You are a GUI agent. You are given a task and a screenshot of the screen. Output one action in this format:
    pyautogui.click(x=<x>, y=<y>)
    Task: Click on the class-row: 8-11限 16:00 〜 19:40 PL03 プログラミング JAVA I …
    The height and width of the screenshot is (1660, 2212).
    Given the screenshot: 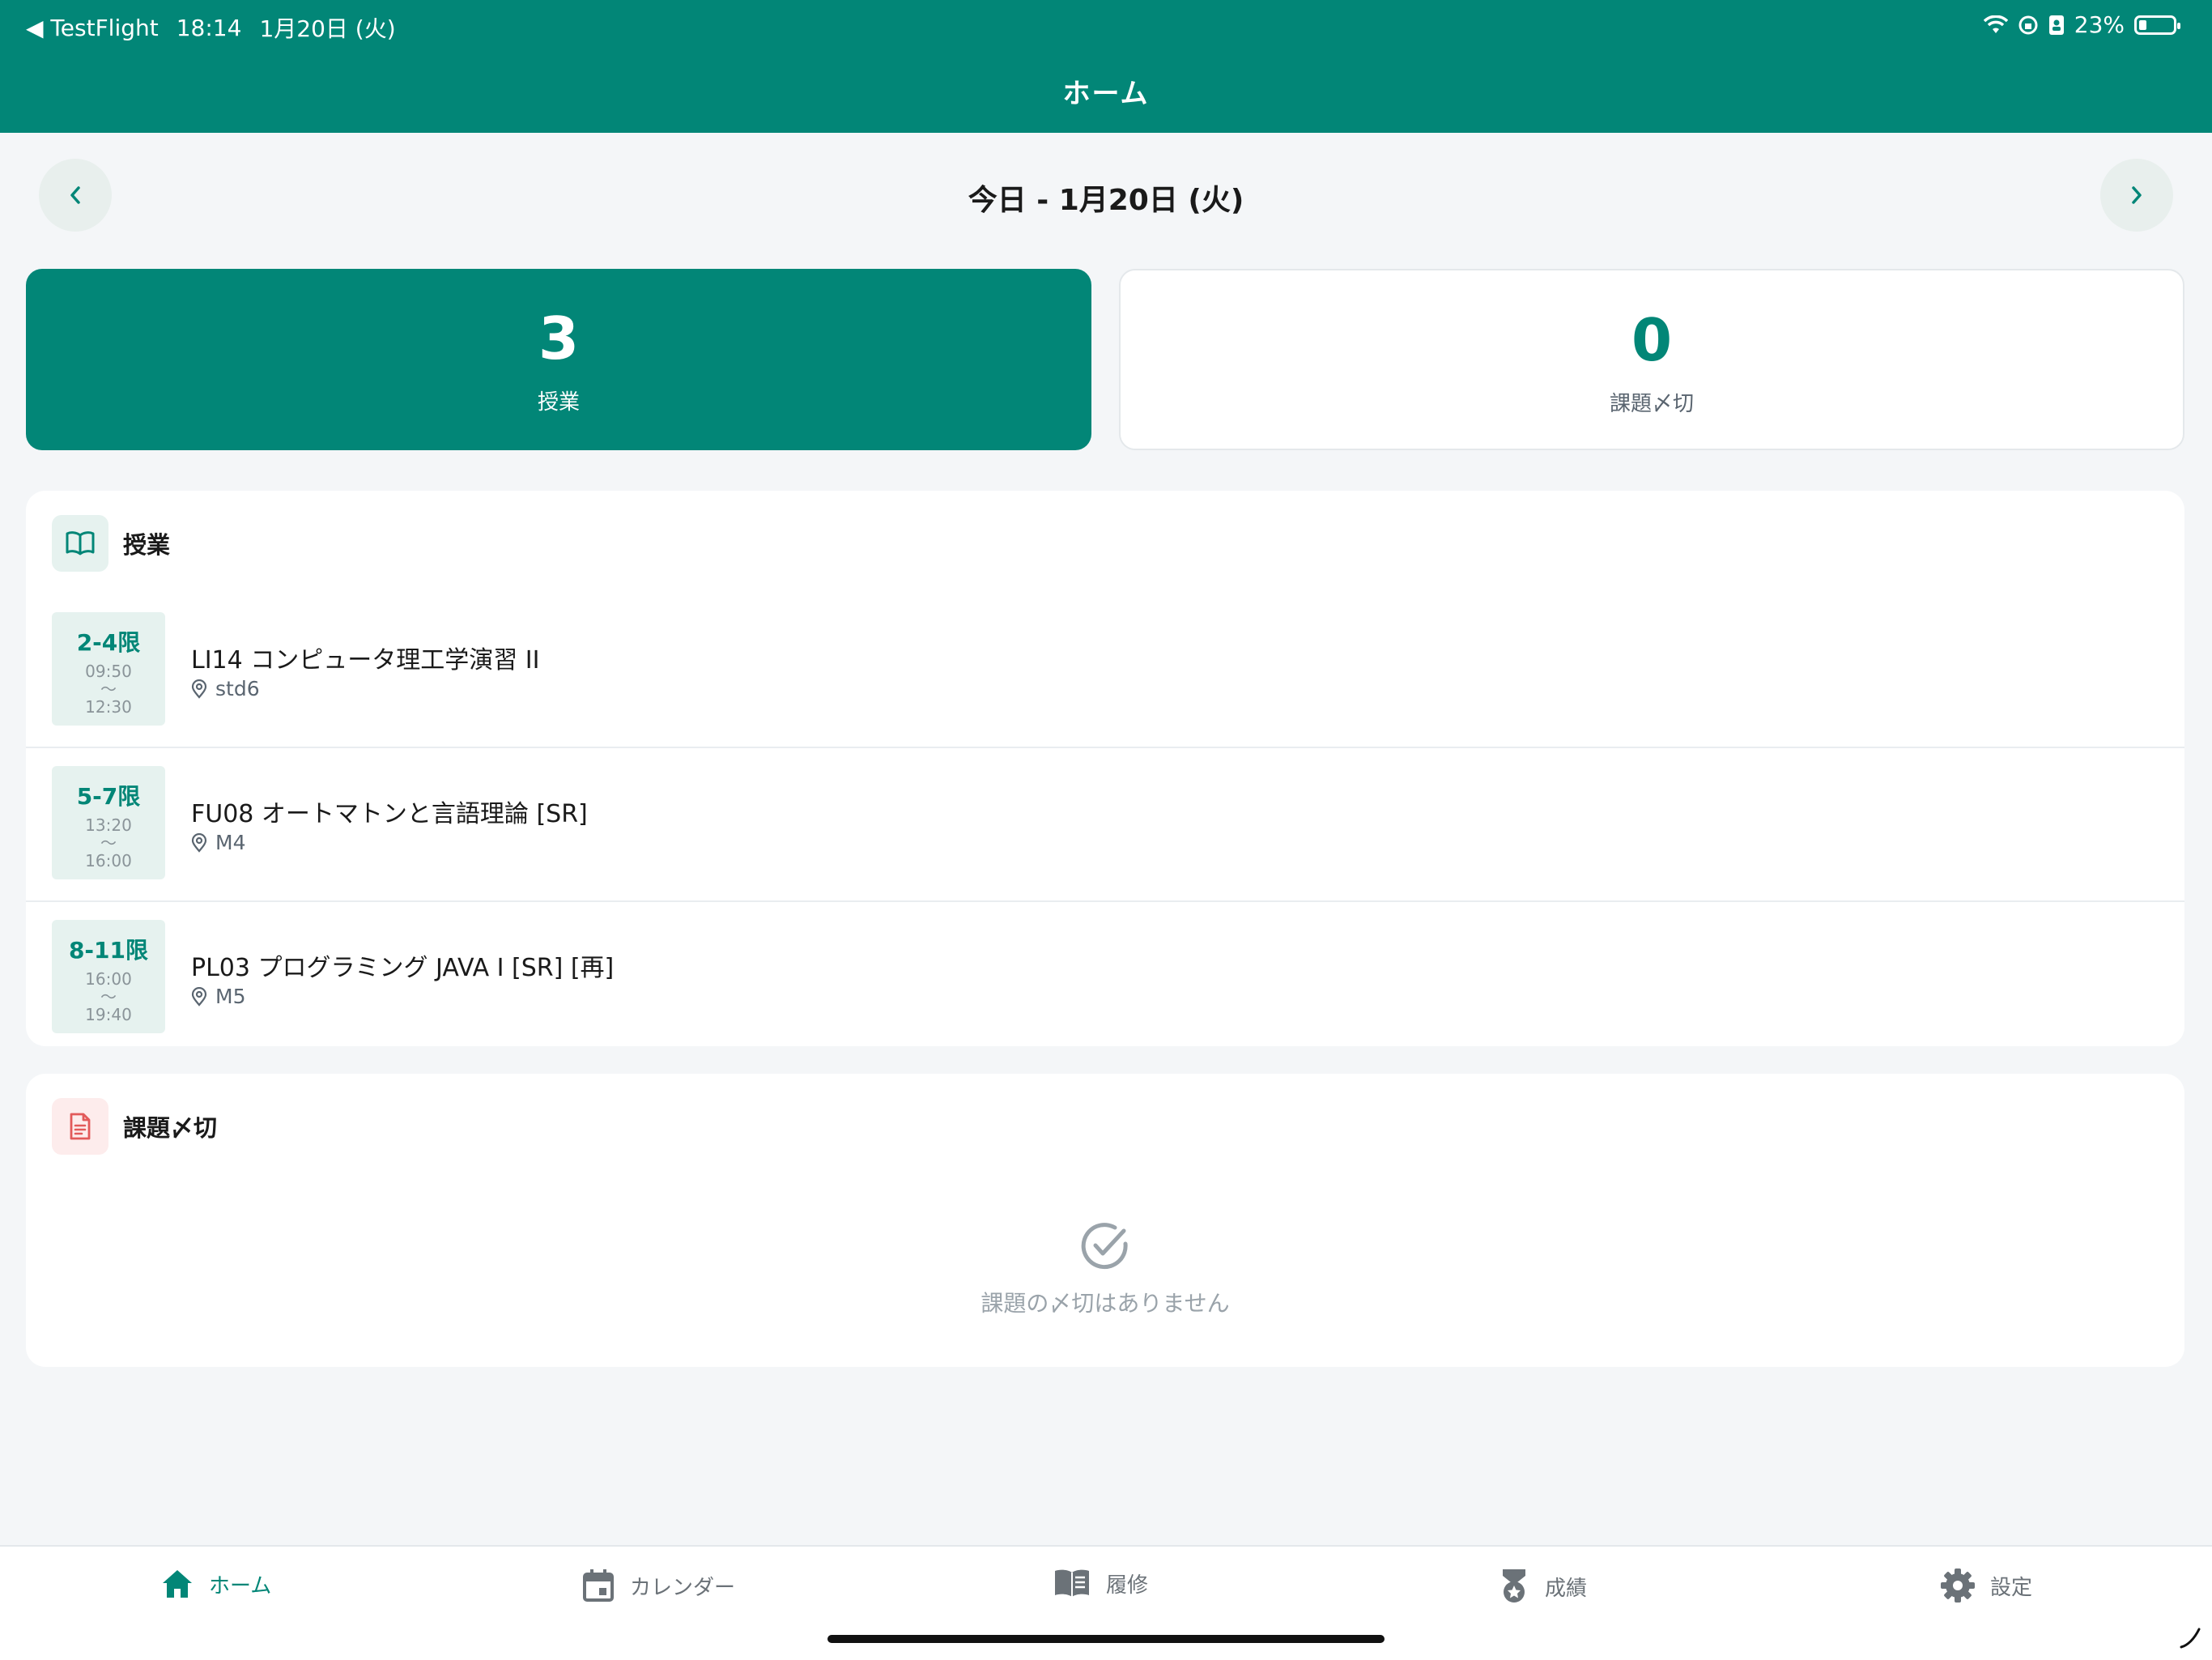 What is the action you would take?
    pyautogui.click(x=1105, y=977)
    